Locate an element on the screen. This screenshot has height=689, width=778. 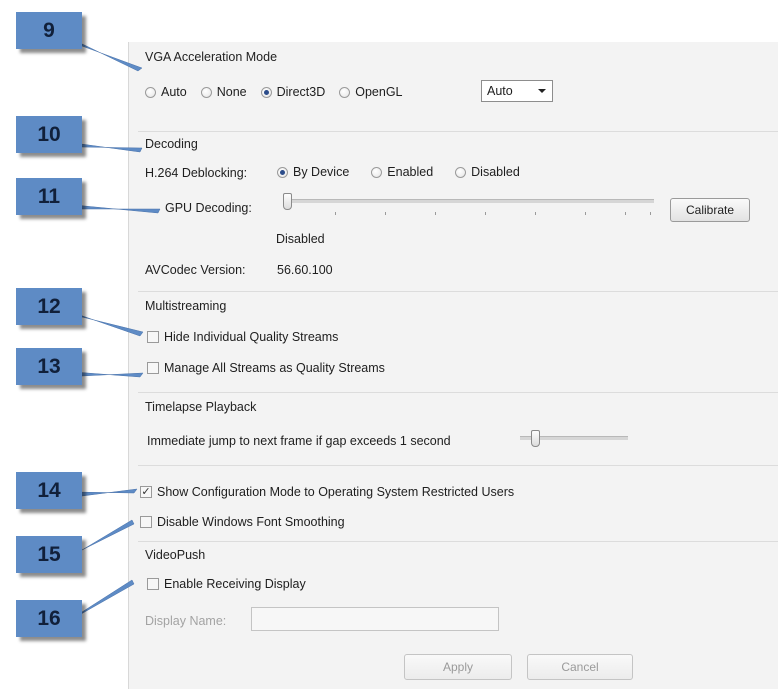
callout-badge: 15 is located at coordinates (49, 554).